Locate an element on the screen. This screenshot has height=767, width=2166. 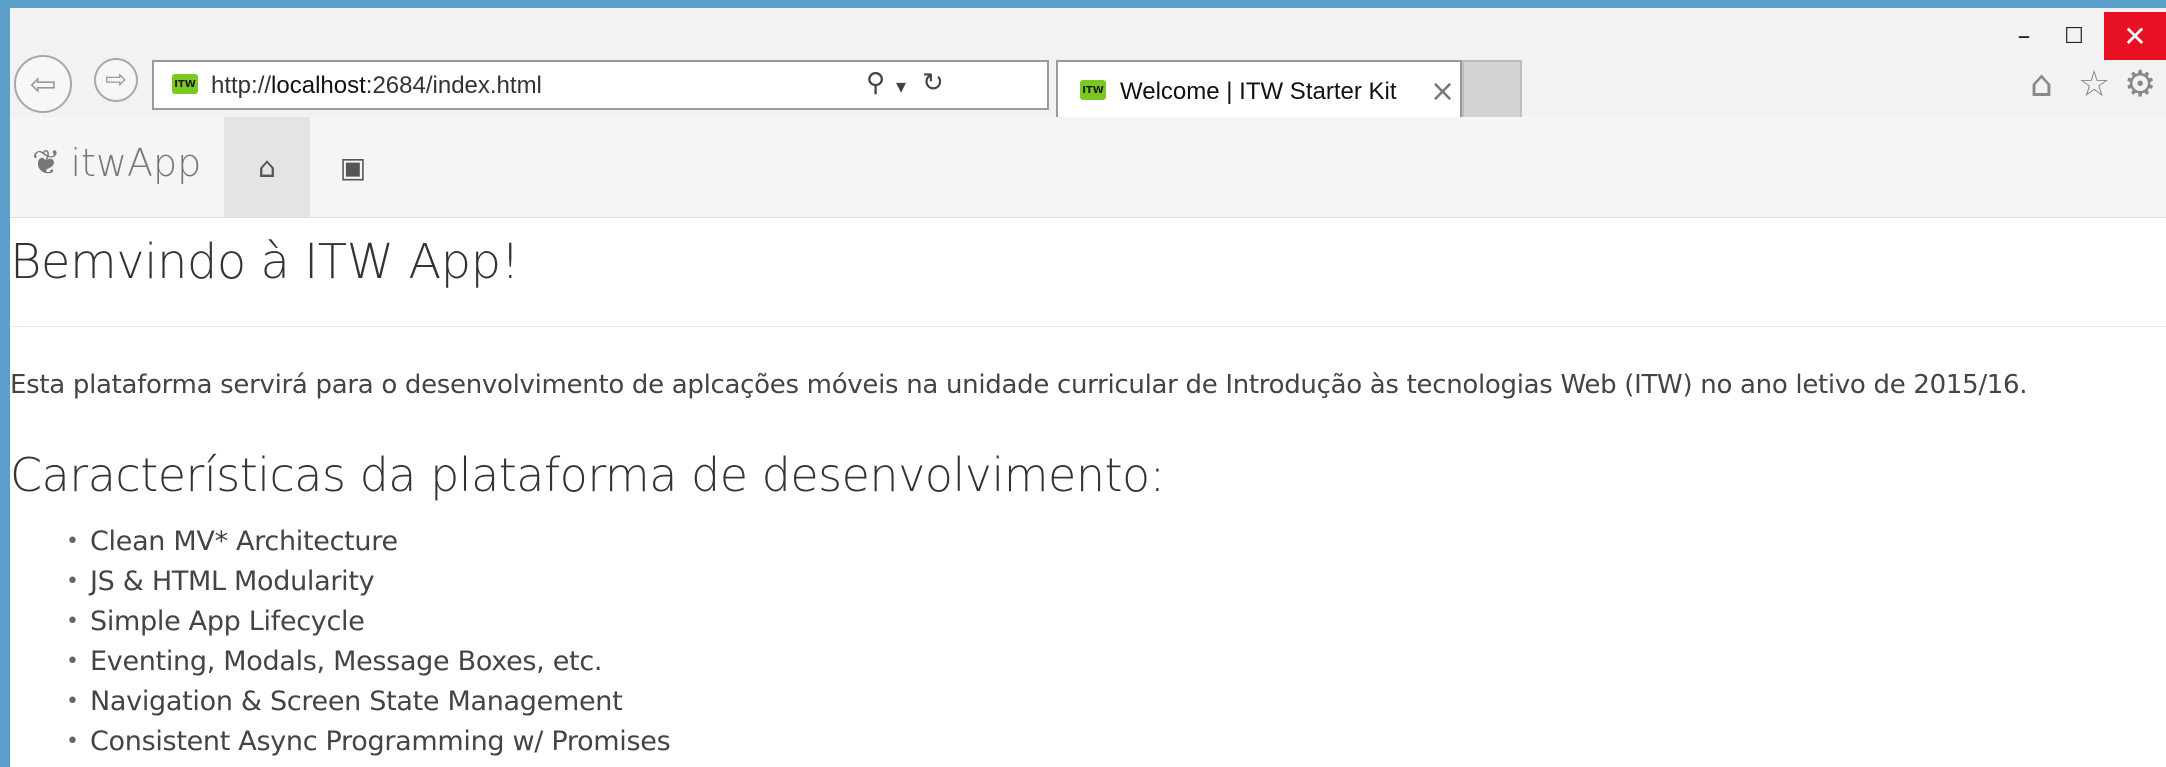
list-item: • JS & HTML Modularity is located at coordinates (340, 582).